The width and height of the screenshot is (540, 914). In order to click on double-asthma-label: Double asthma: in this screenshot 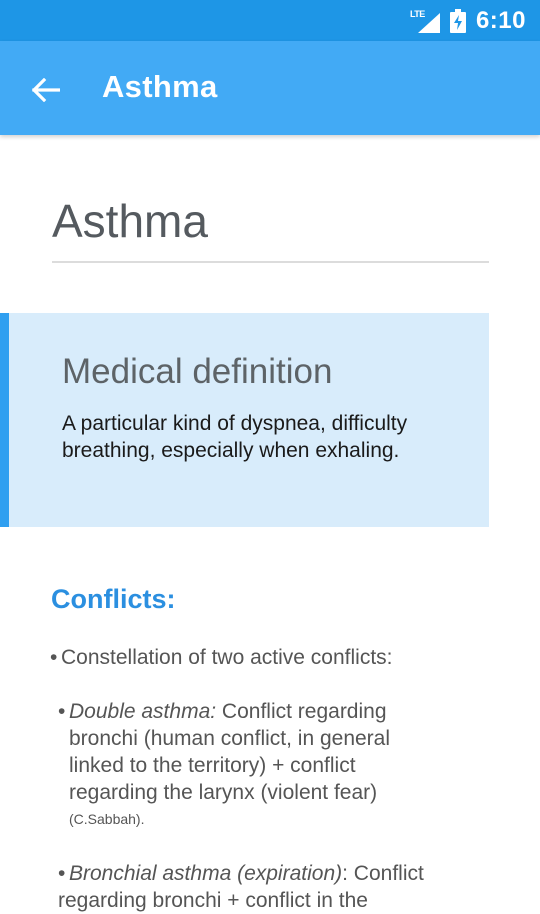, I will do `click(143, 711)`.